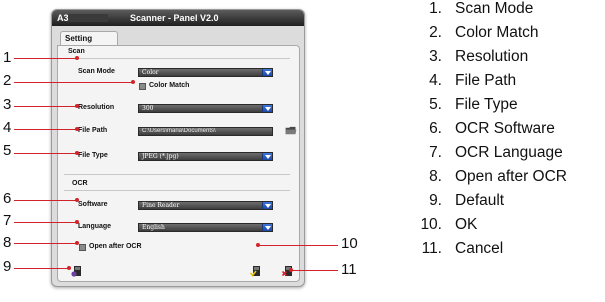  Describe the element at coordinates (150, 72) in the screenshot. I see `scan-mode-value: Color` at that location.